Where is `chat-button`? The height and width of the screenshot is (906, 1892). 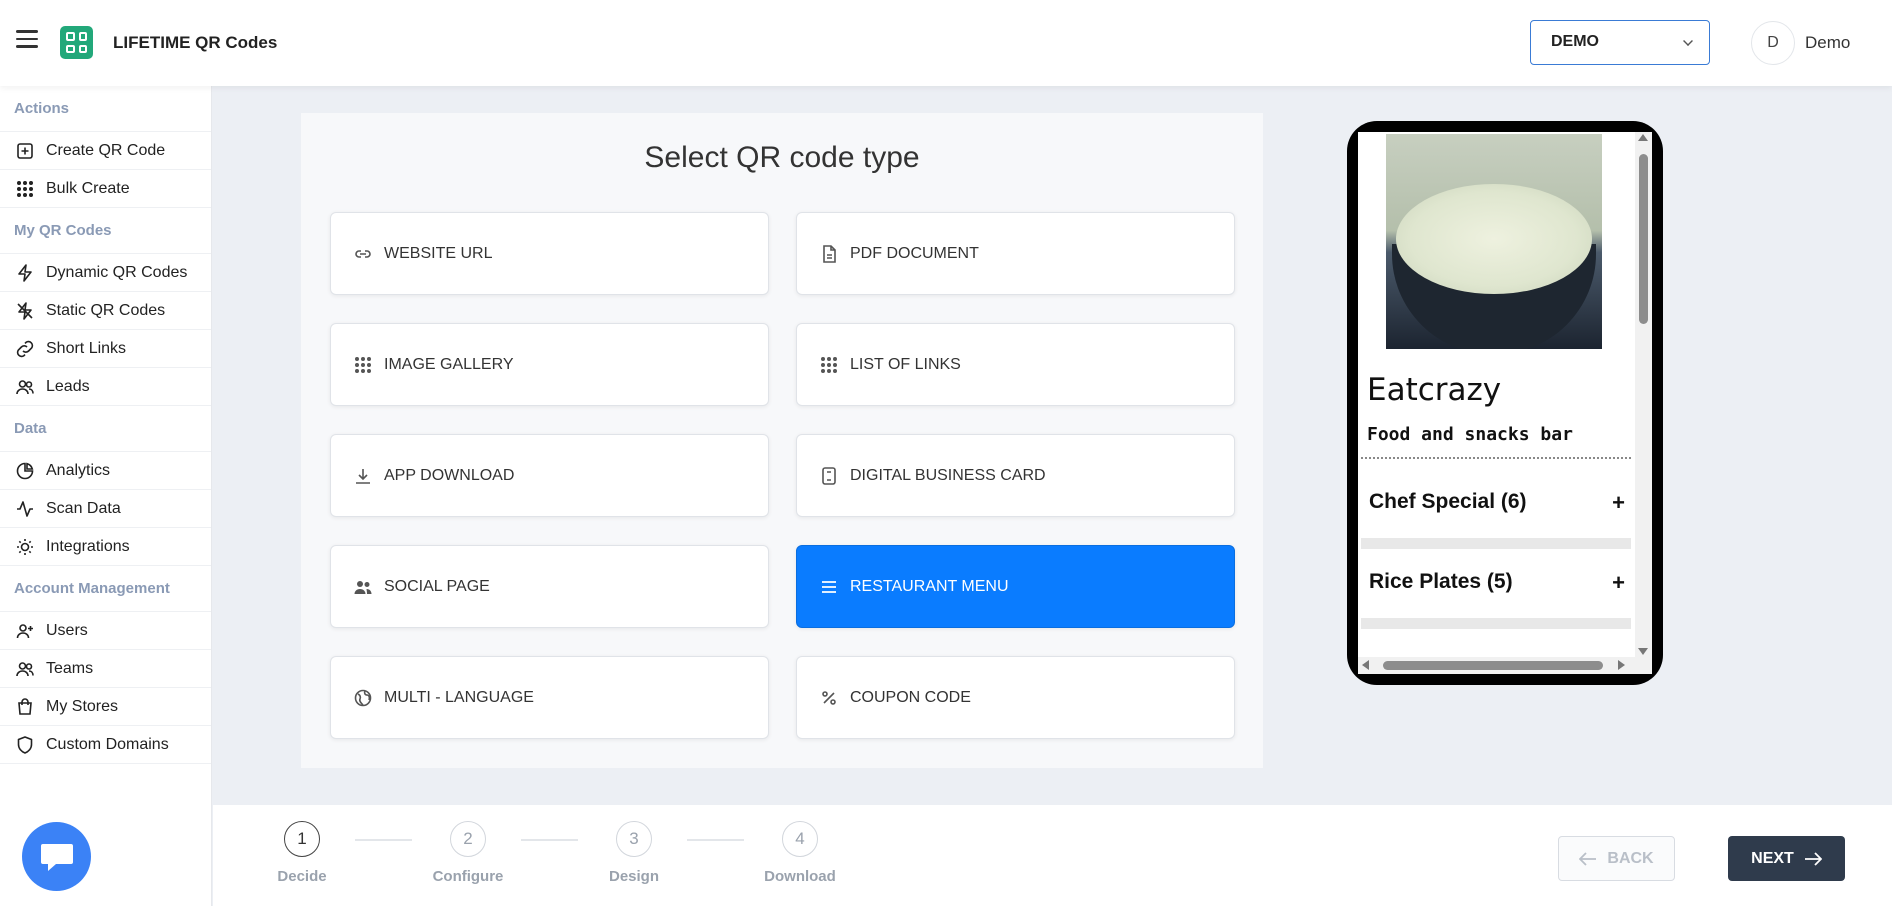 chat-button is located at coordinates (56, 856).